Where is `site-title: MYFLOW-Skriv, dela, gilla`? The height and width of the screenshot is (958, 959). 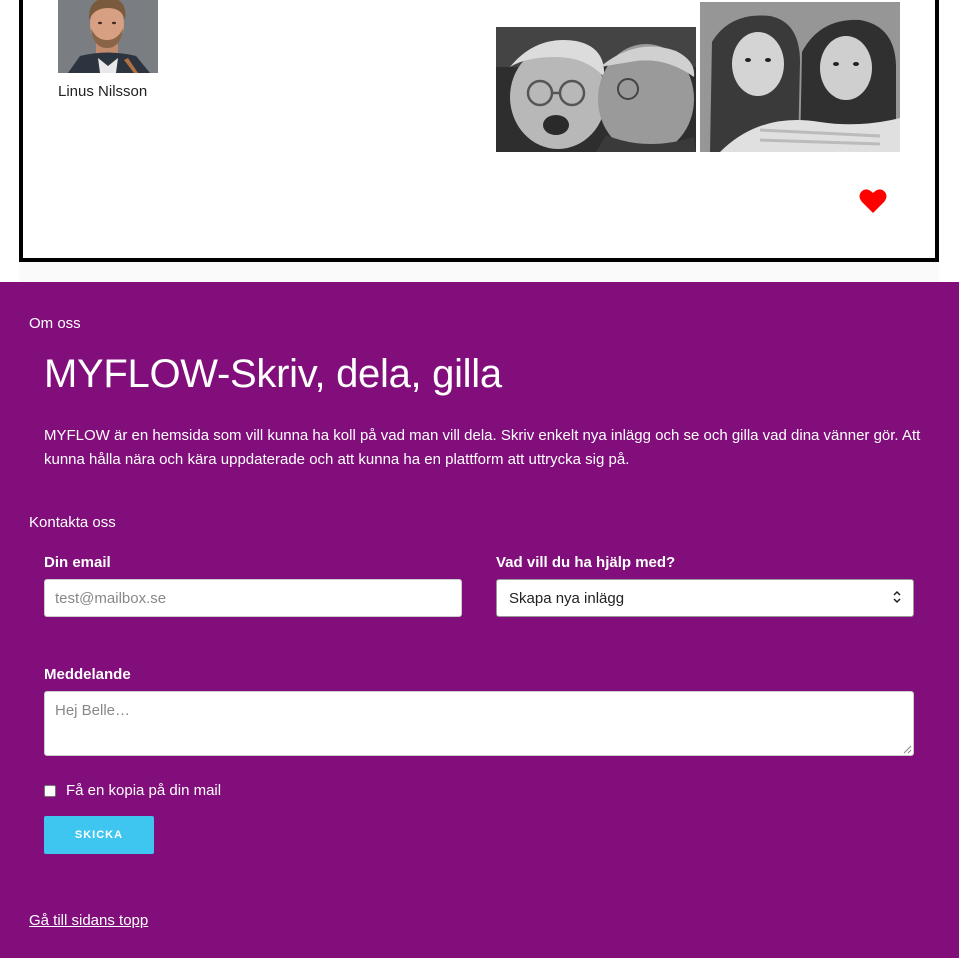
site-title: MYFLOW-Skriv, dela, gilla is located at coordinates (273, 374).